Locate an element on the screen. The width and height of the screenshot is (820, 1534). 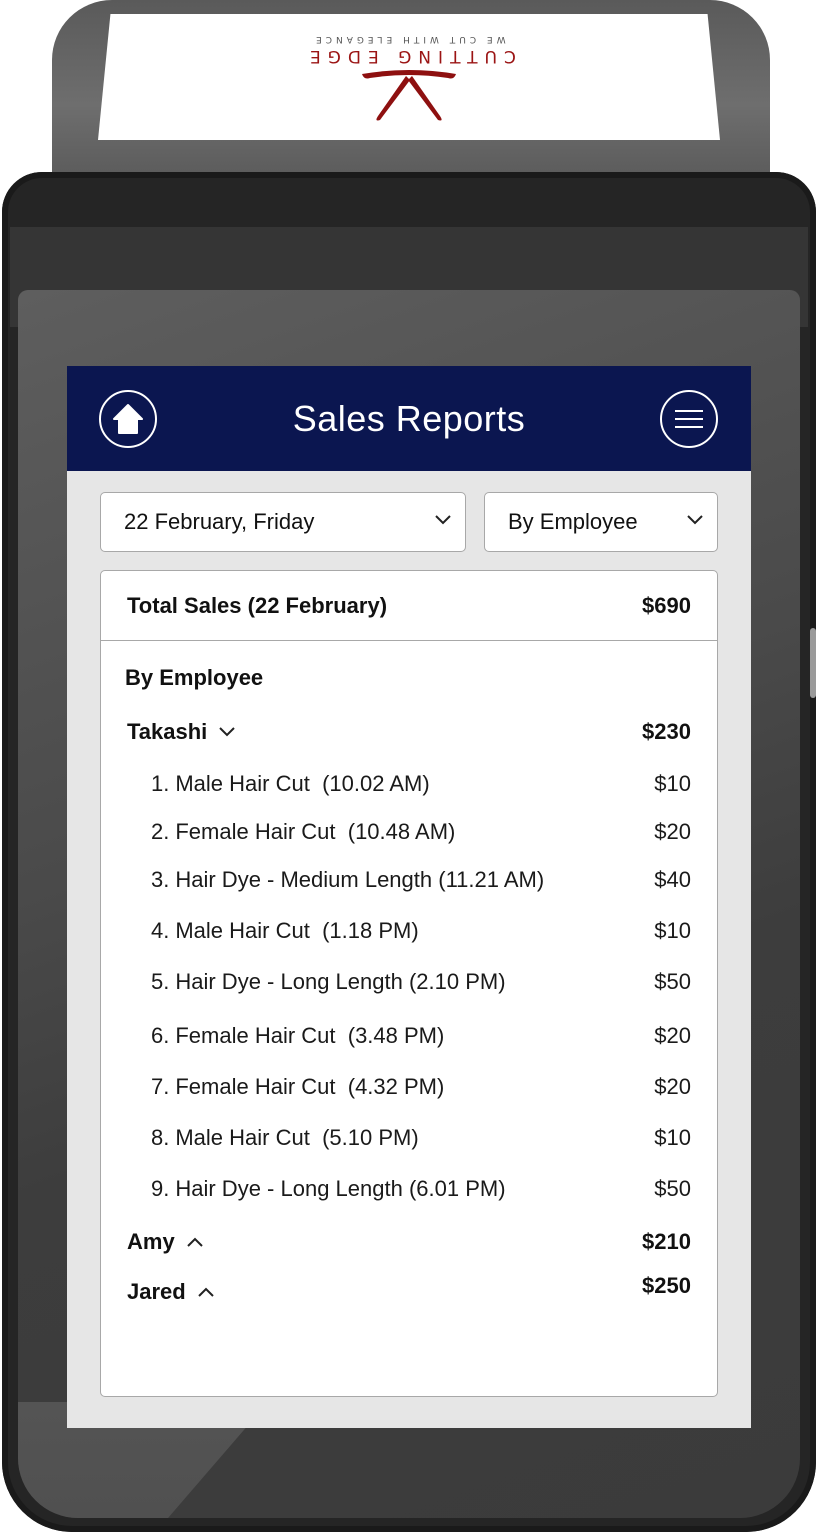
sale-item-row: 2. Female Hair Cut (10.48 AM) $20 is located at coordinates (421, 832).